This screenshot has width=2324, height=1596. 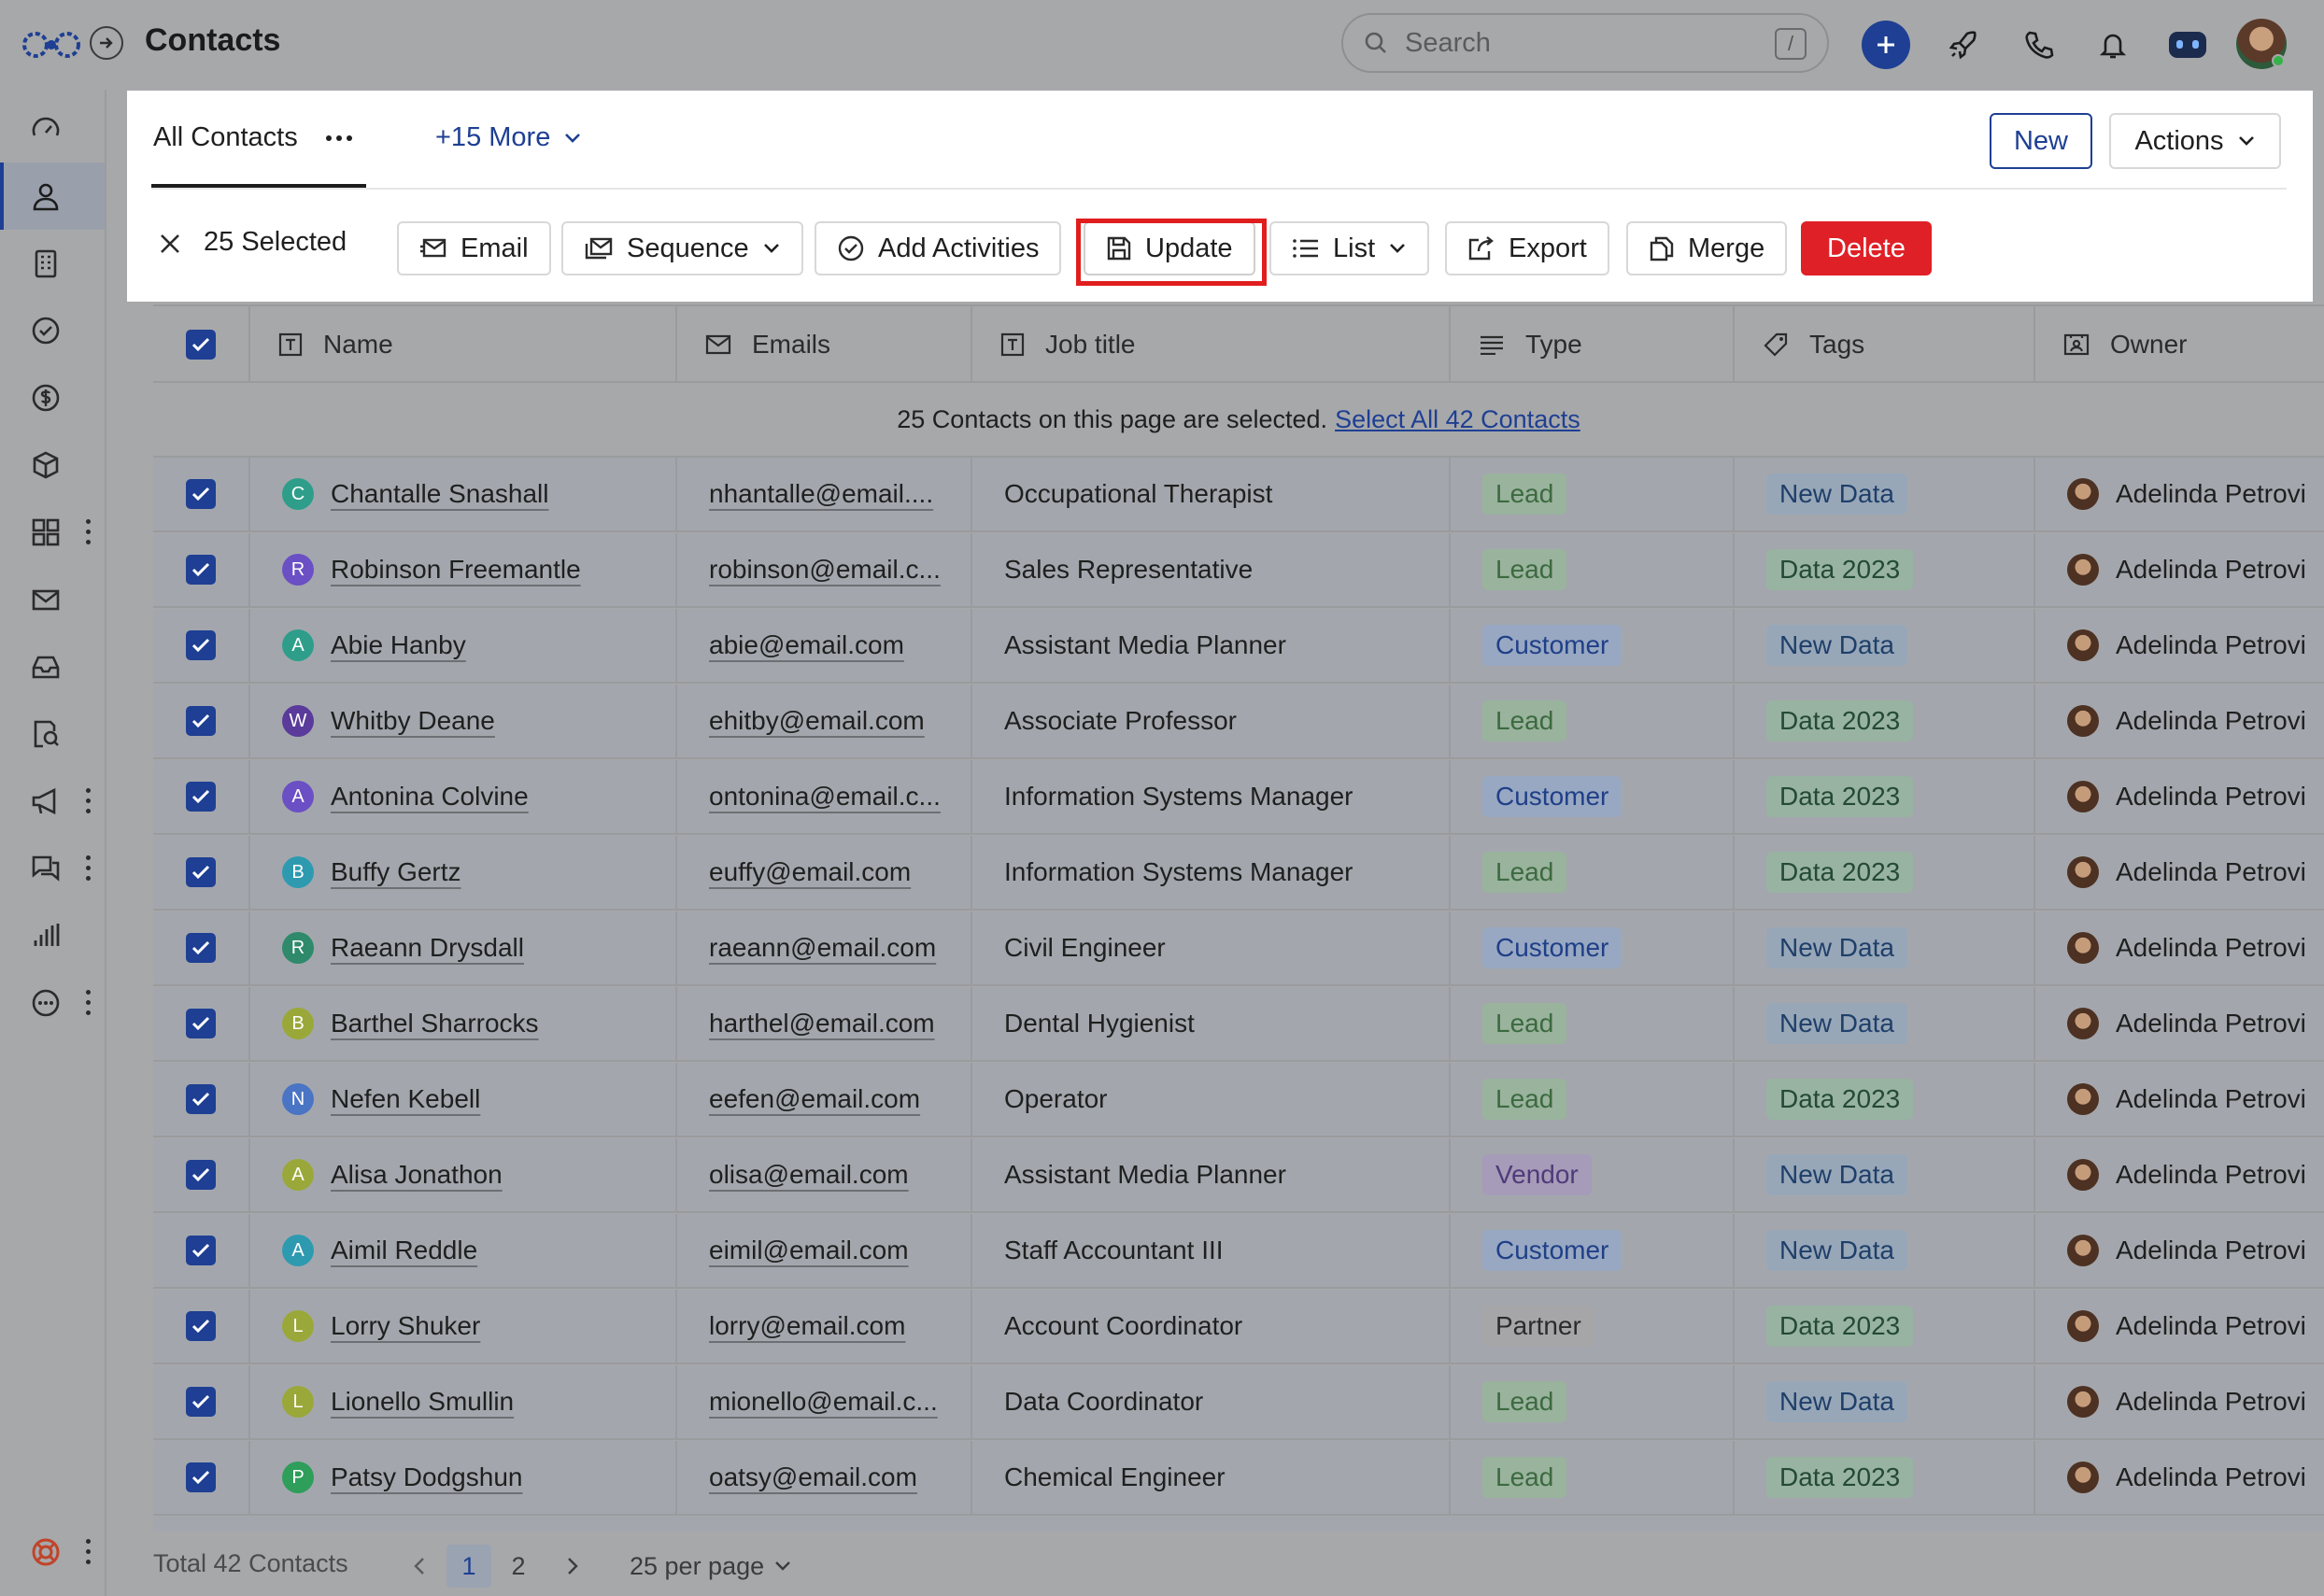 I want to click on select-all-contacts-link: Select All 42 Contacts, so click(x=1457, y=419).